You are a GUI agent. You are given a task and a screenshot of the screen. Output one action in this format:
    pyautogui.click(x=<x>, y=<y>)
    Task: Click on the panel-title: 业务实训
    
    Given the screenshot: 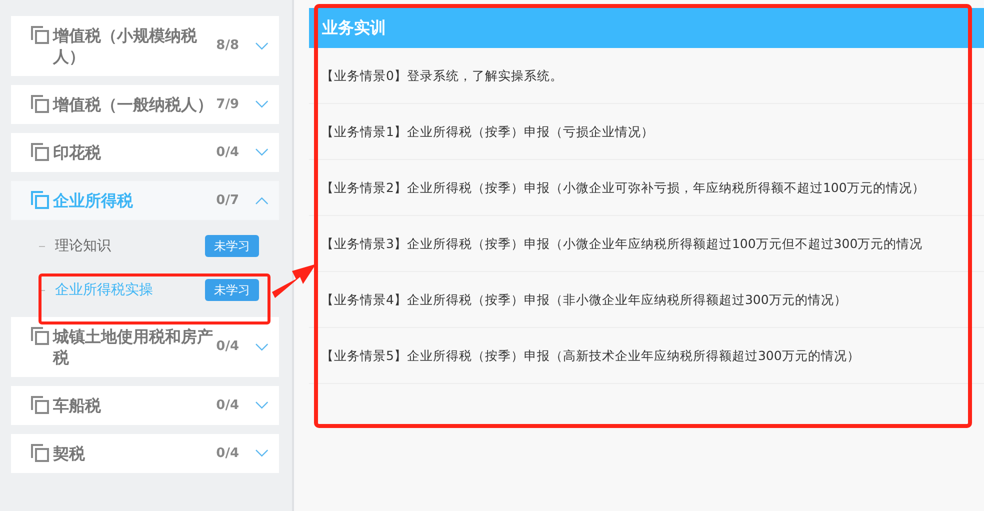 What is the action you would take?
    pyautogui.click(x=646, y=28)
    